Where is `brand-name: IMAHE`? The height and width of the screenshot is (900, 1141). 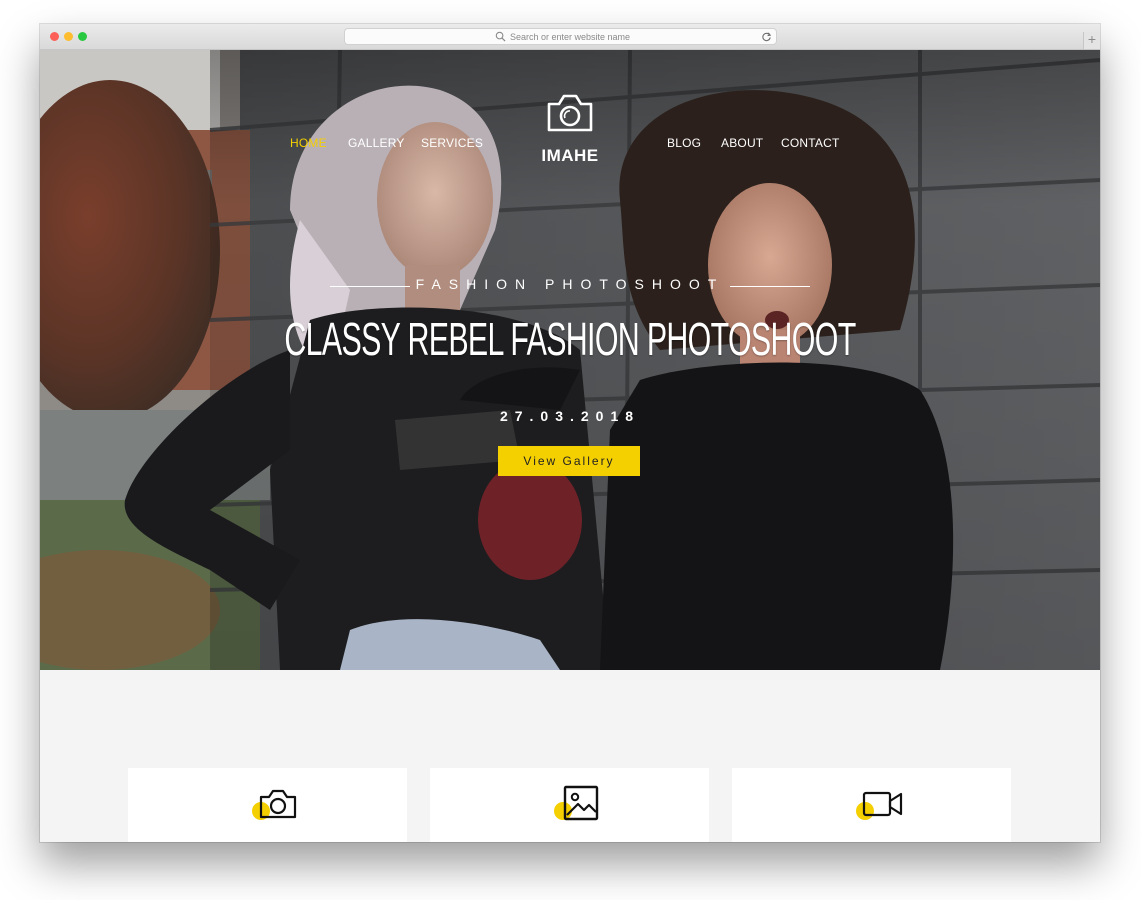
brand-name: IMAHE is located at coordinates (570, 156).